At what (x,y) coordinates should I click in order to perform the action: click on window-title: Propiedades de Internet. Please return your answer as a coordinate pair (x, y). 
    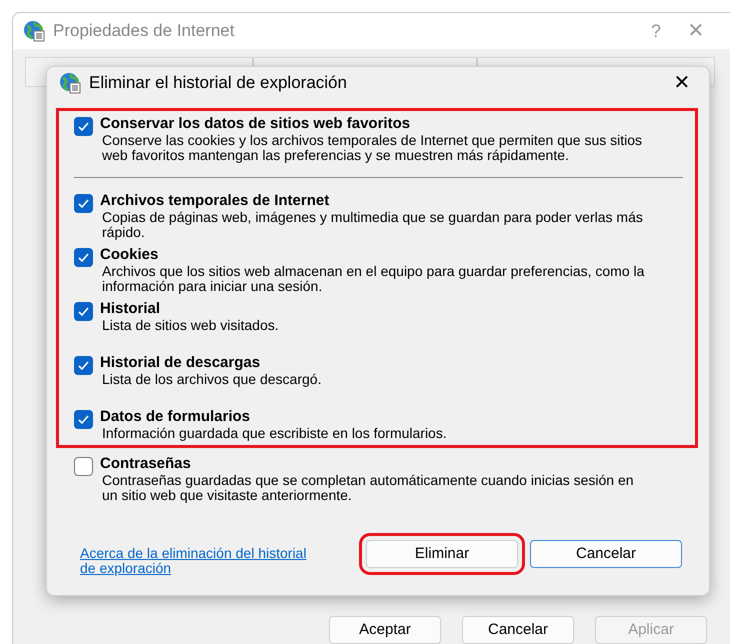
    Looking at the image, I should click on (143, 31).